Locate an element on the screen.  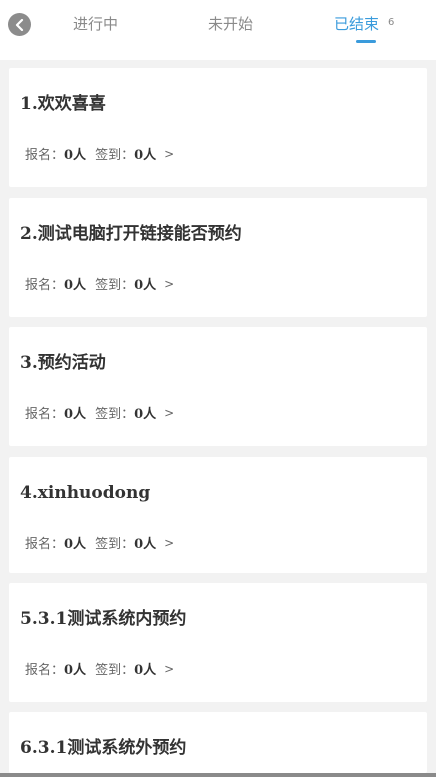
bottom-bar is located at coordinates (218, 775).